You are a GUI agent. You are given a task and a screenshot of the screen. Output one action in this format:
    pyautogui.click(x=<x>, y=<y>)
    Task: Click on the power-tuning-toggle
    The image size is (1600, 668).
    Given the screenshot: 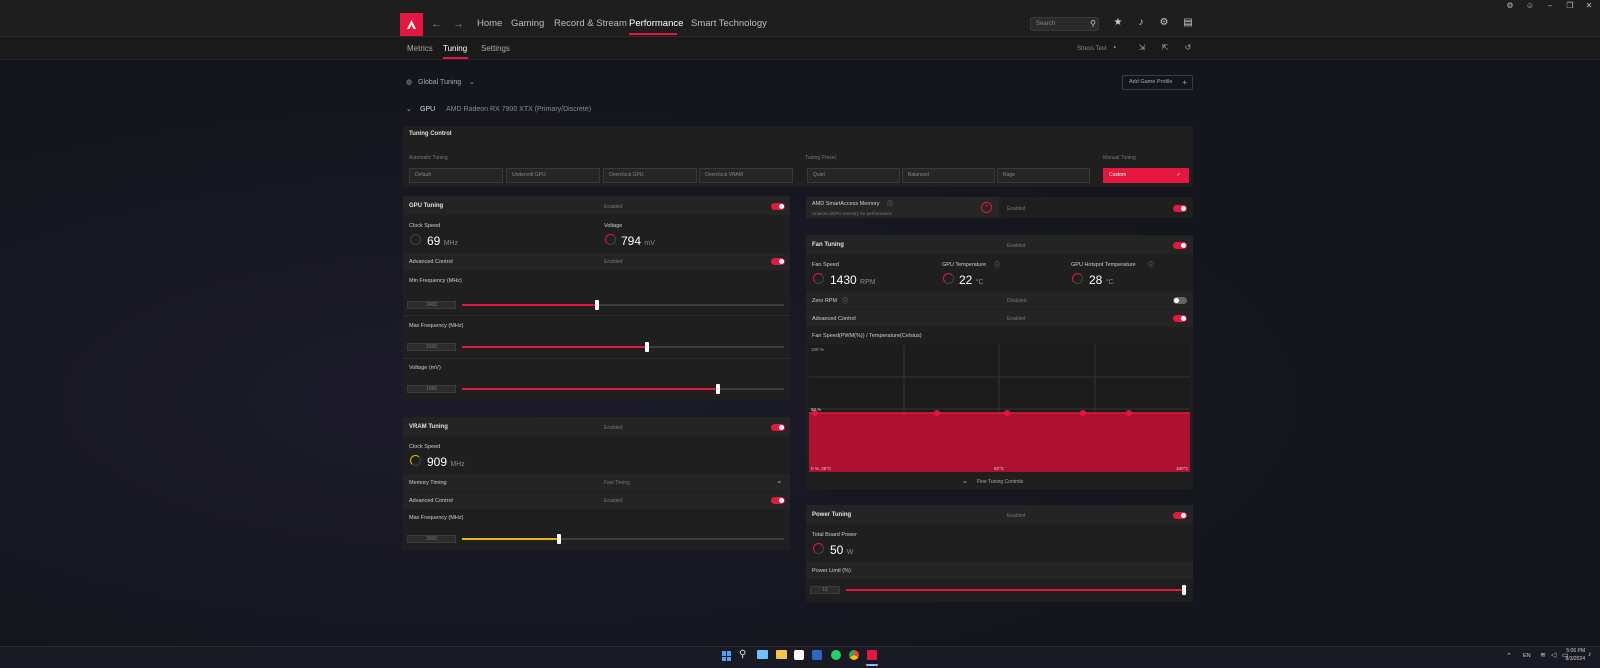 What is the action you would take?
    pyautogui.click(x=1180, y=515)
    